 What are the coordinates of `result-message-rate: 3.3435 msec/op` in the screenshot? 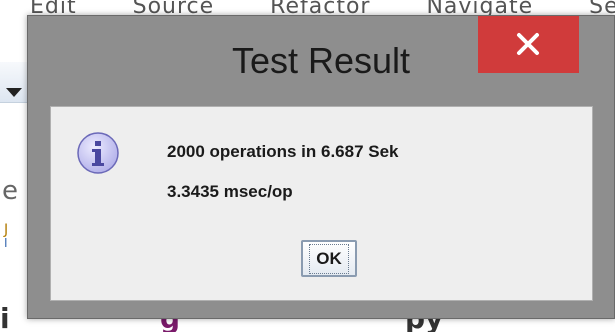 It's located at (230, 191).